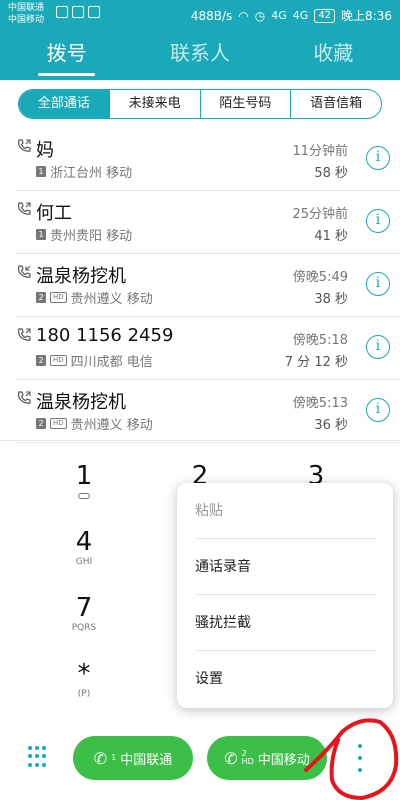 The width and height of the screenshot is (400, 800). What do you see at coordinates (39, 757) in the screenshot?
I see `dialpad-toggle-icon` at bounding box center [39, 757].